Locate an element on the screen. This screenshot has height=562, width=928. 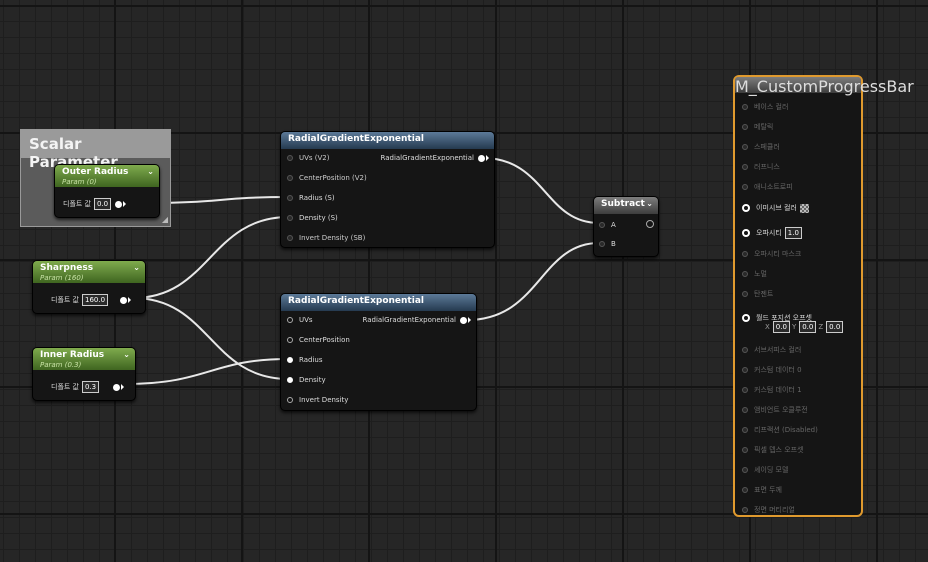
node-subtitle: Param (160) is located at coordinates (62, 278).